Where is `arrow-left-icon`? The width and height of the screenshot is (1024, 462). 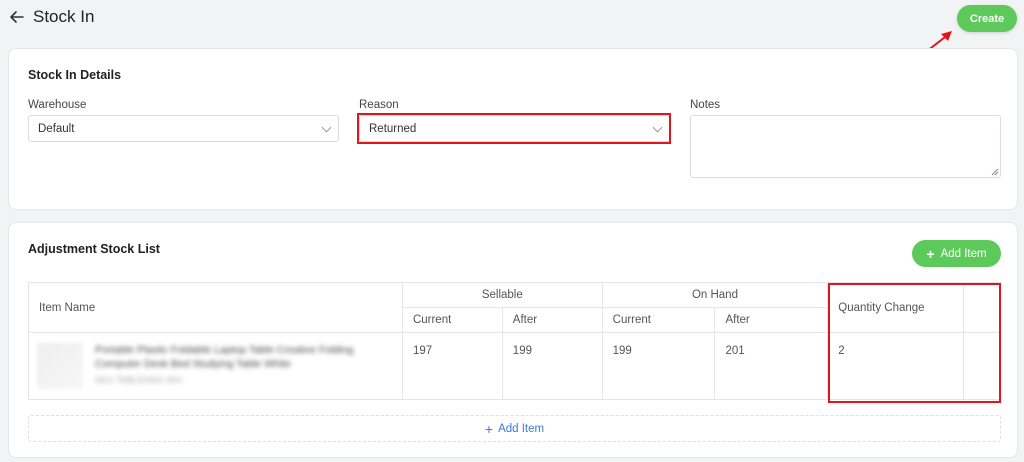 arrow-left-icon is located at coordinates (17, 17).